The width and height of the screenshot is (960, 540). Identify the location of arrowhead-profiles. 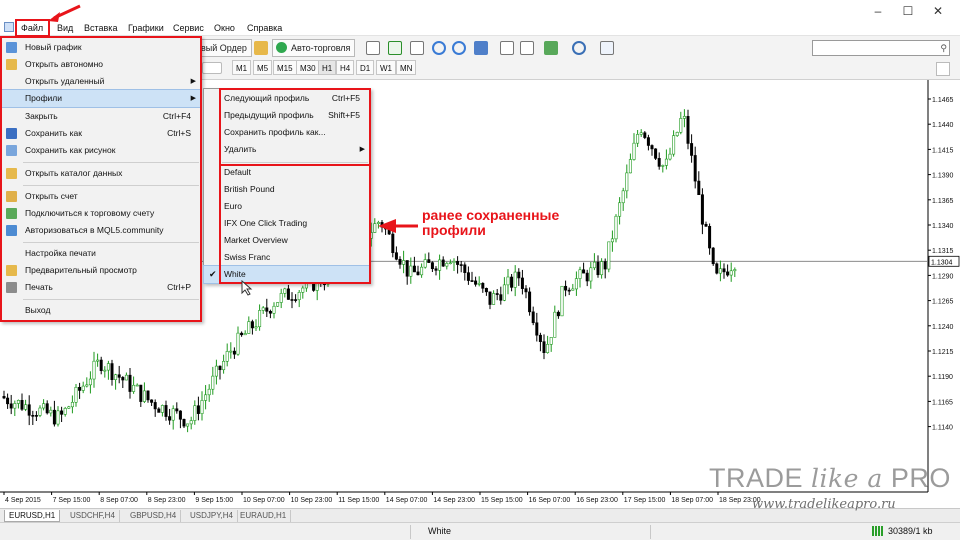
(387, 226).